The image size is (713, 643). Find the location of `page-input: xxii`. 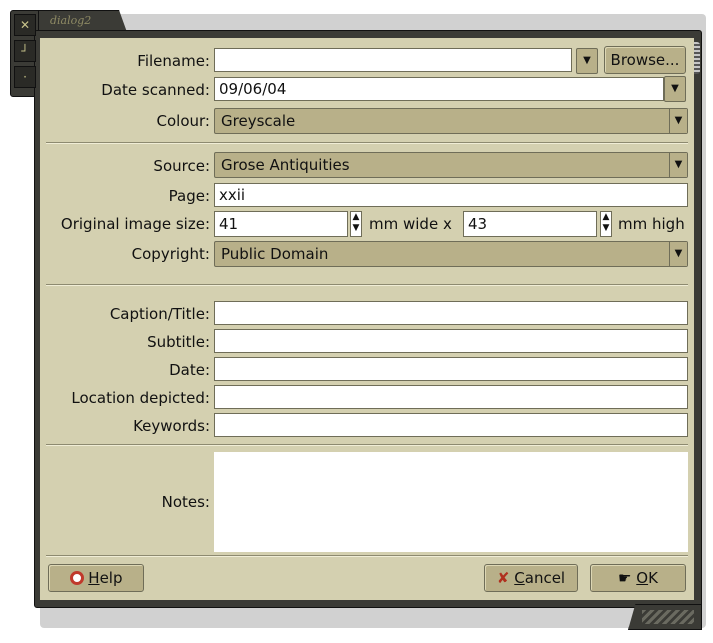

page-input: xxii is located at coordinates (451, 195).